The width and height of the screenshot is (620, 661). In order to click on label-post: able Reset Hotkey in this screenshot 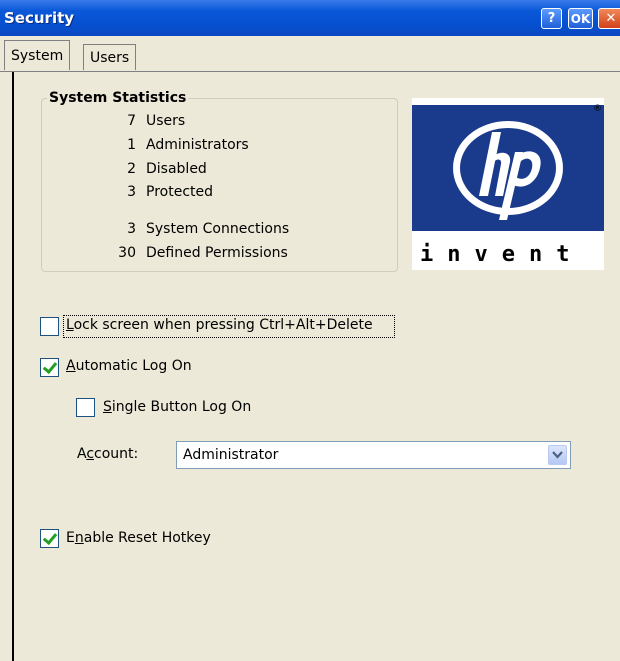, I will do `click(147, 538)`.